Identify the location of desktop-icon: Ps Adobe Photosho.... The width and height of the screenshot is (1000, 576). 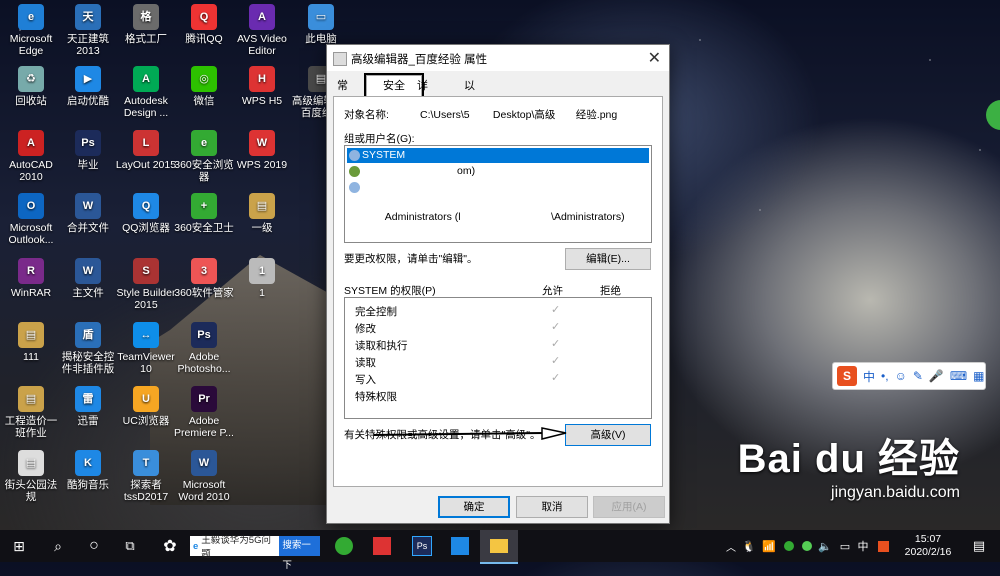
(204, 348).